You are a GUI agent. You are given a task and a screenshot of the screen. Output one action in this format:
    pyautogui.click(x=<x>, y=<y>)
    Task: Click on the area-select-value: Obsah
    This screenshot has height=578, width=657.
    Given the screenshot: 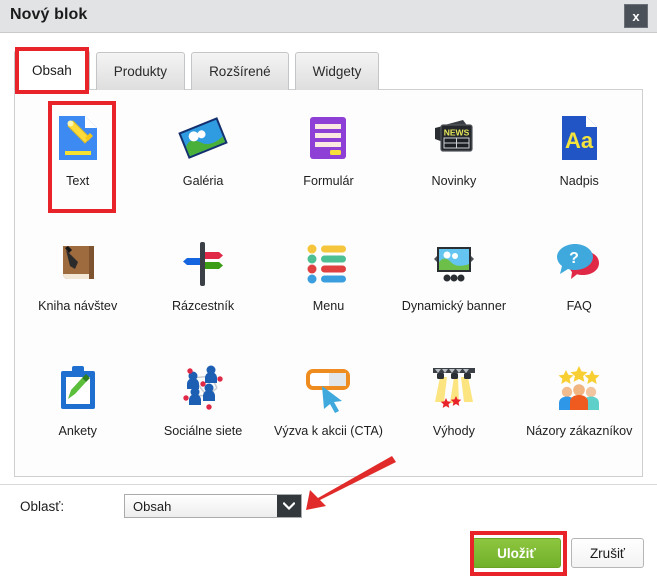 What is the action you would take?
    pyautogui.click(x=152, y=506)
    